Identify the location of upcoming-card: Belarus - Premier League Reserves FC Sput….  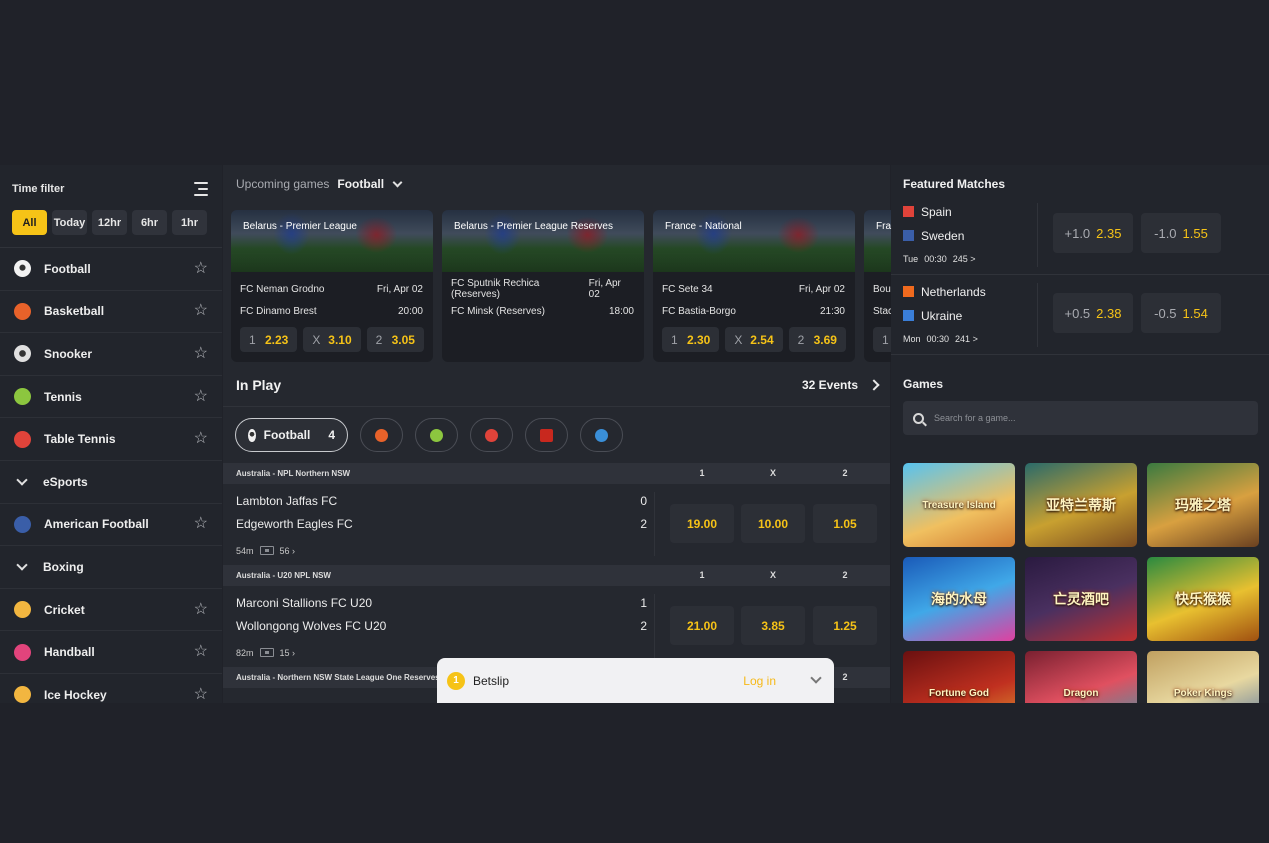
(543, 286).